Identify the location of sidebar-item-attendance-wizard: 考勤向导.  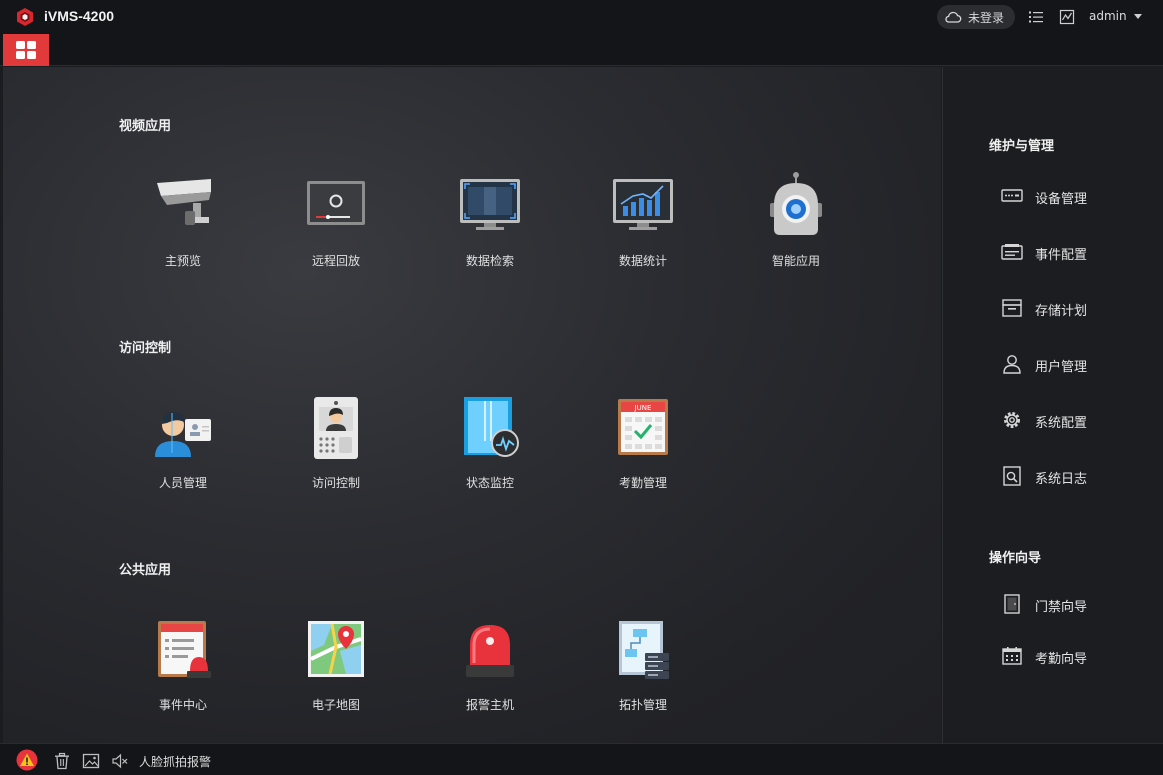
(1076, 656).